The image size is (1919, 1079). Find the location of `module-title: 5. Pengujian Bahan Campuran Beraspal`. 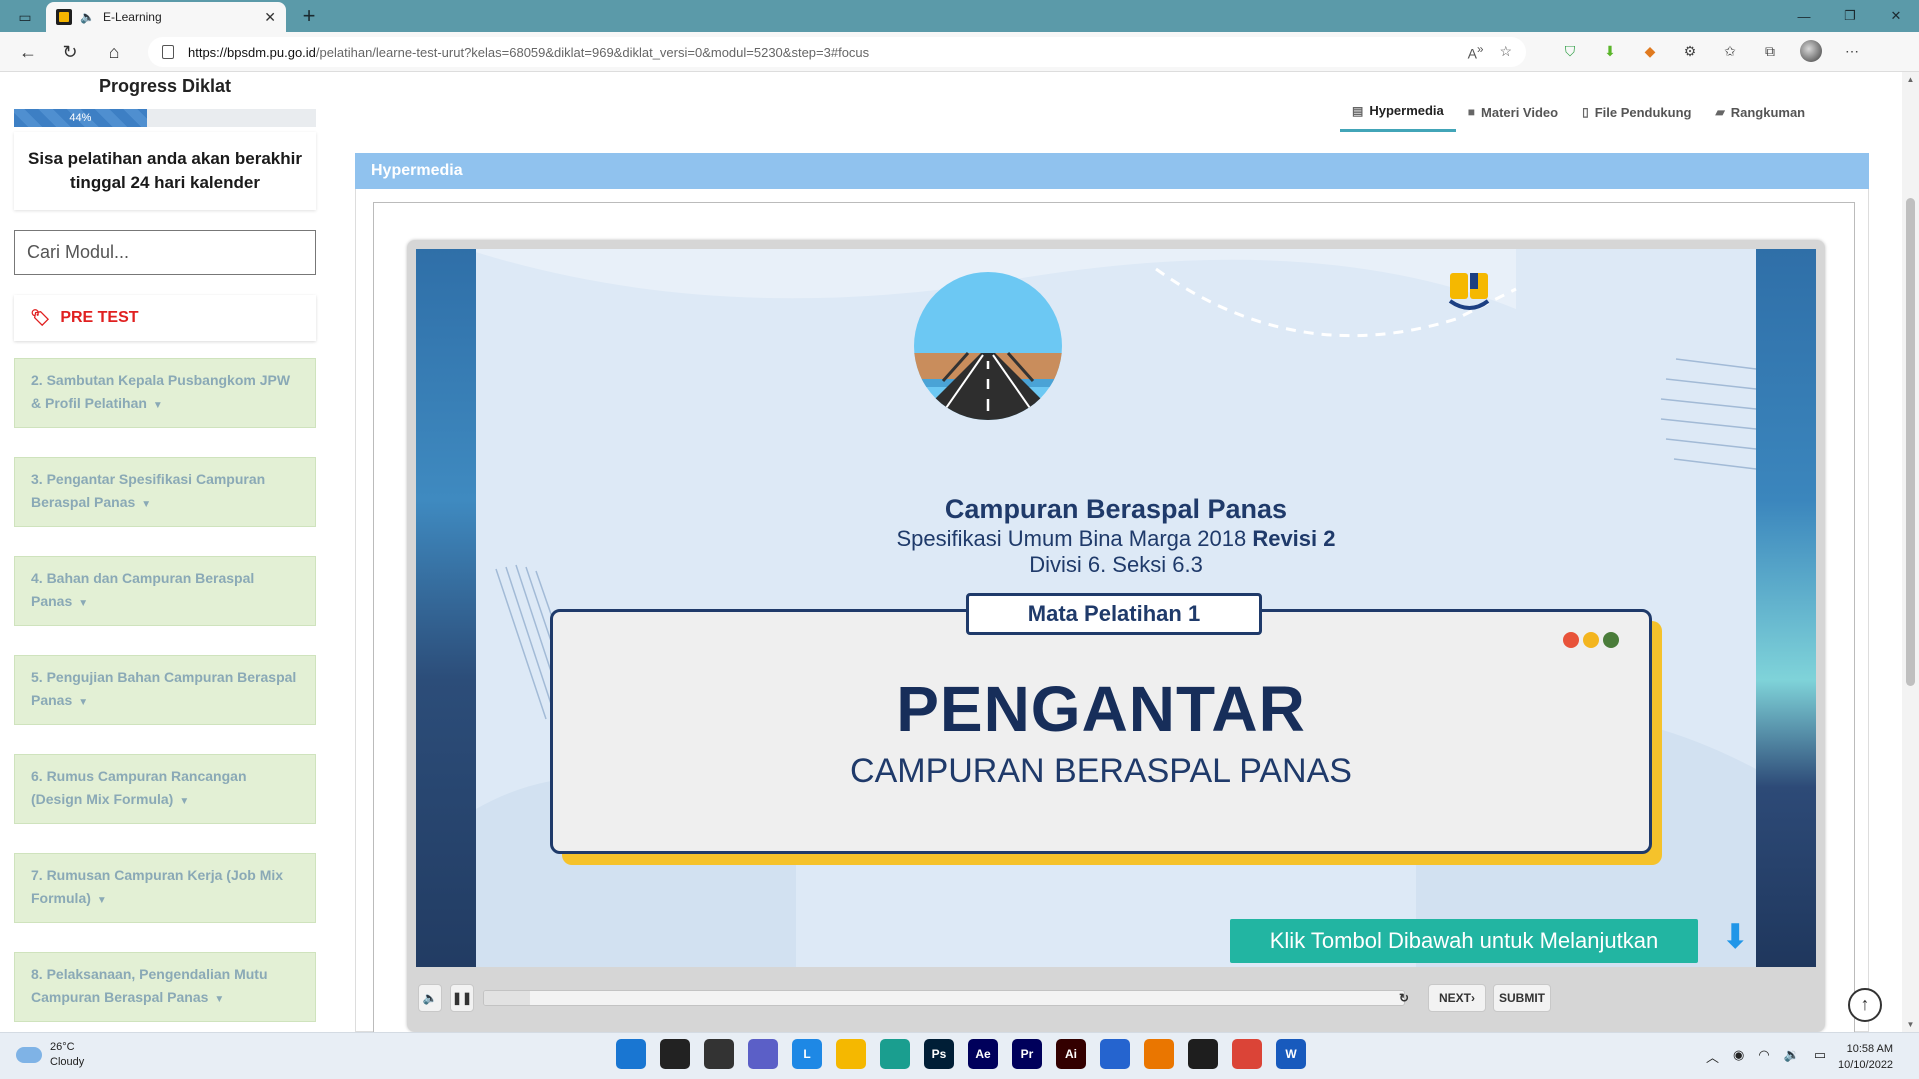

module-title: 5. Pengujian Bahan Campuran Beraspal is located at coordinates (164, 677).